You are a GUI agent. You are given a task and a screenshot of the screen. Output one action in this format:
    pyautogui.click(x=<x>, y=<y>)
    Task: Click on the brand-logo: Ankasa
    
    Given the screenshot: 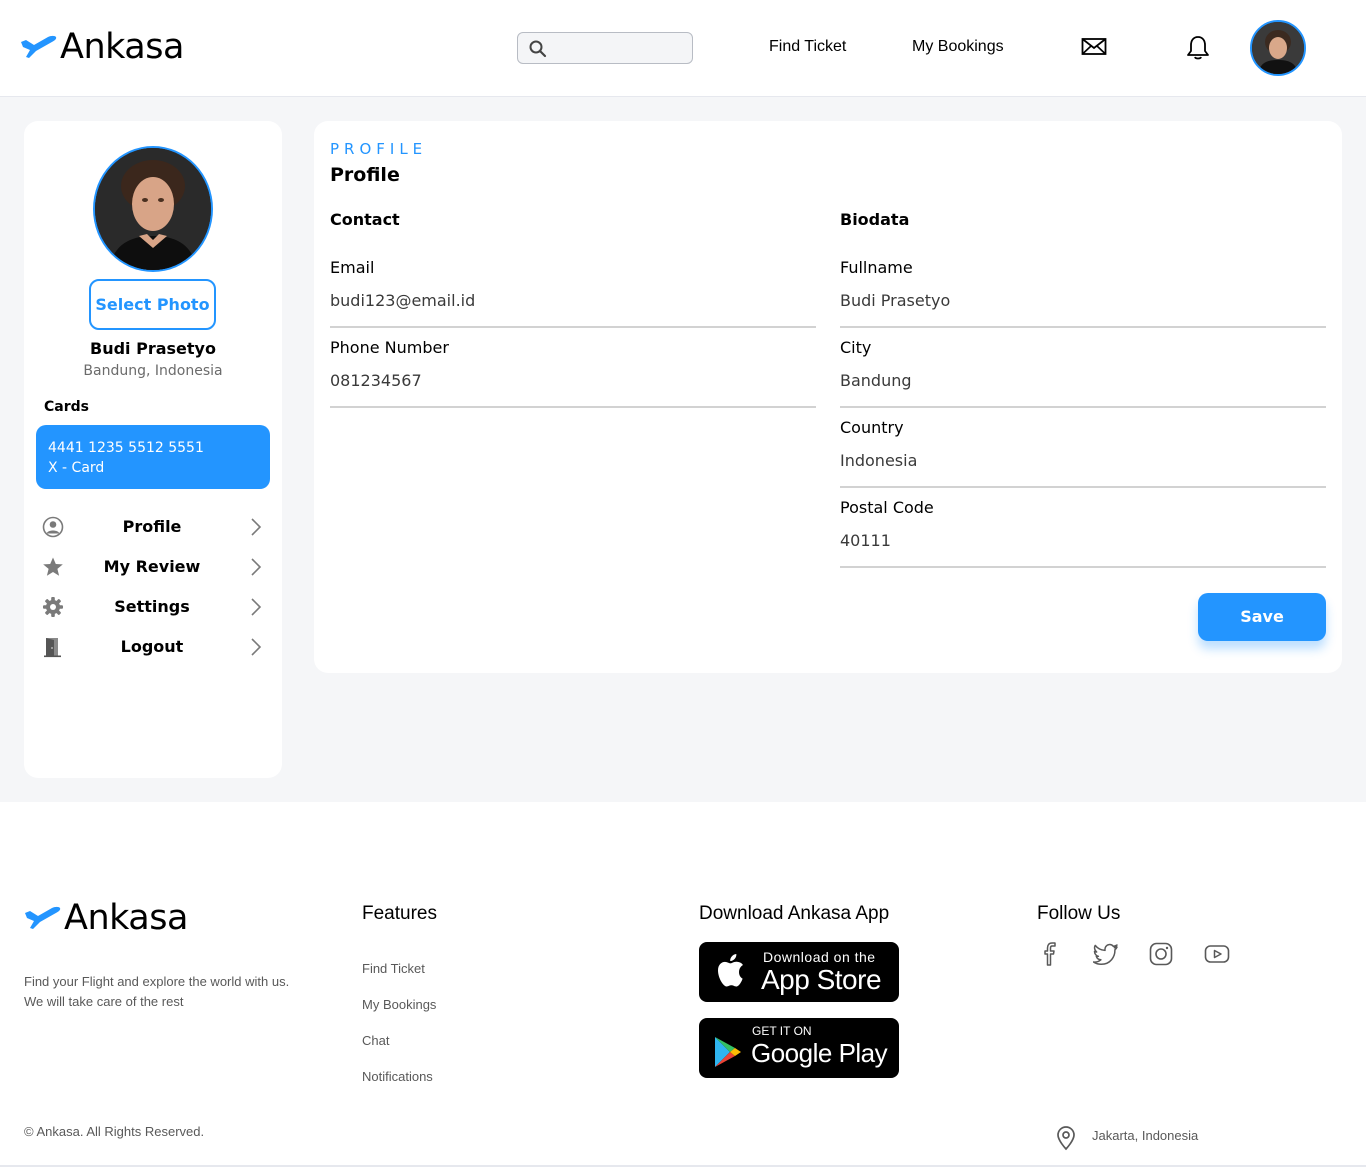 What is the action you would take?
    pyautogui.click(x=102, y=47)
    